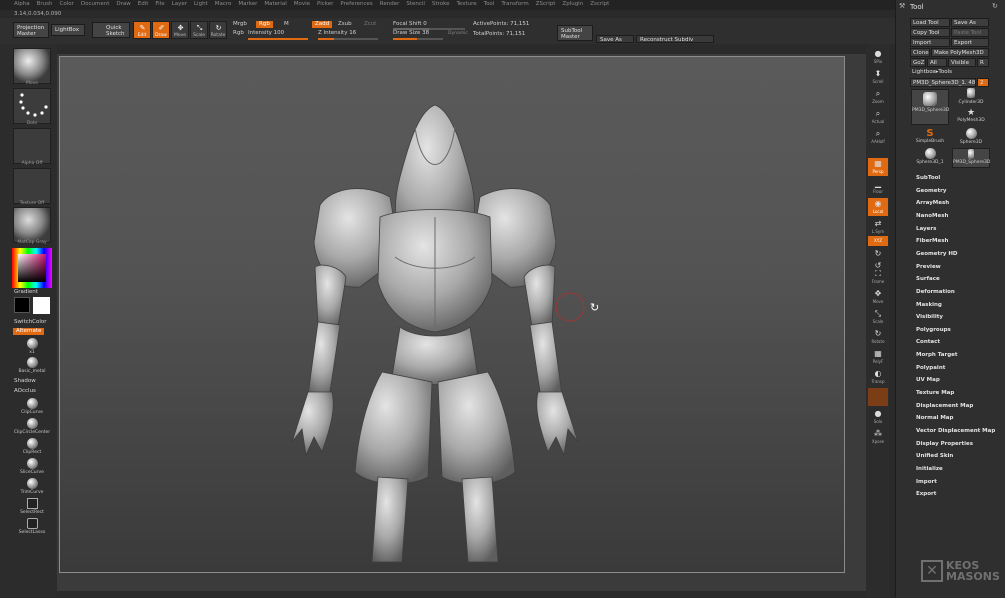 The image size is (1005, 598). What do you see at coordinates (928, 279) in the screenshot?
I see `tool-subpalette-surface: Surface` at bounding box center [928, 279].